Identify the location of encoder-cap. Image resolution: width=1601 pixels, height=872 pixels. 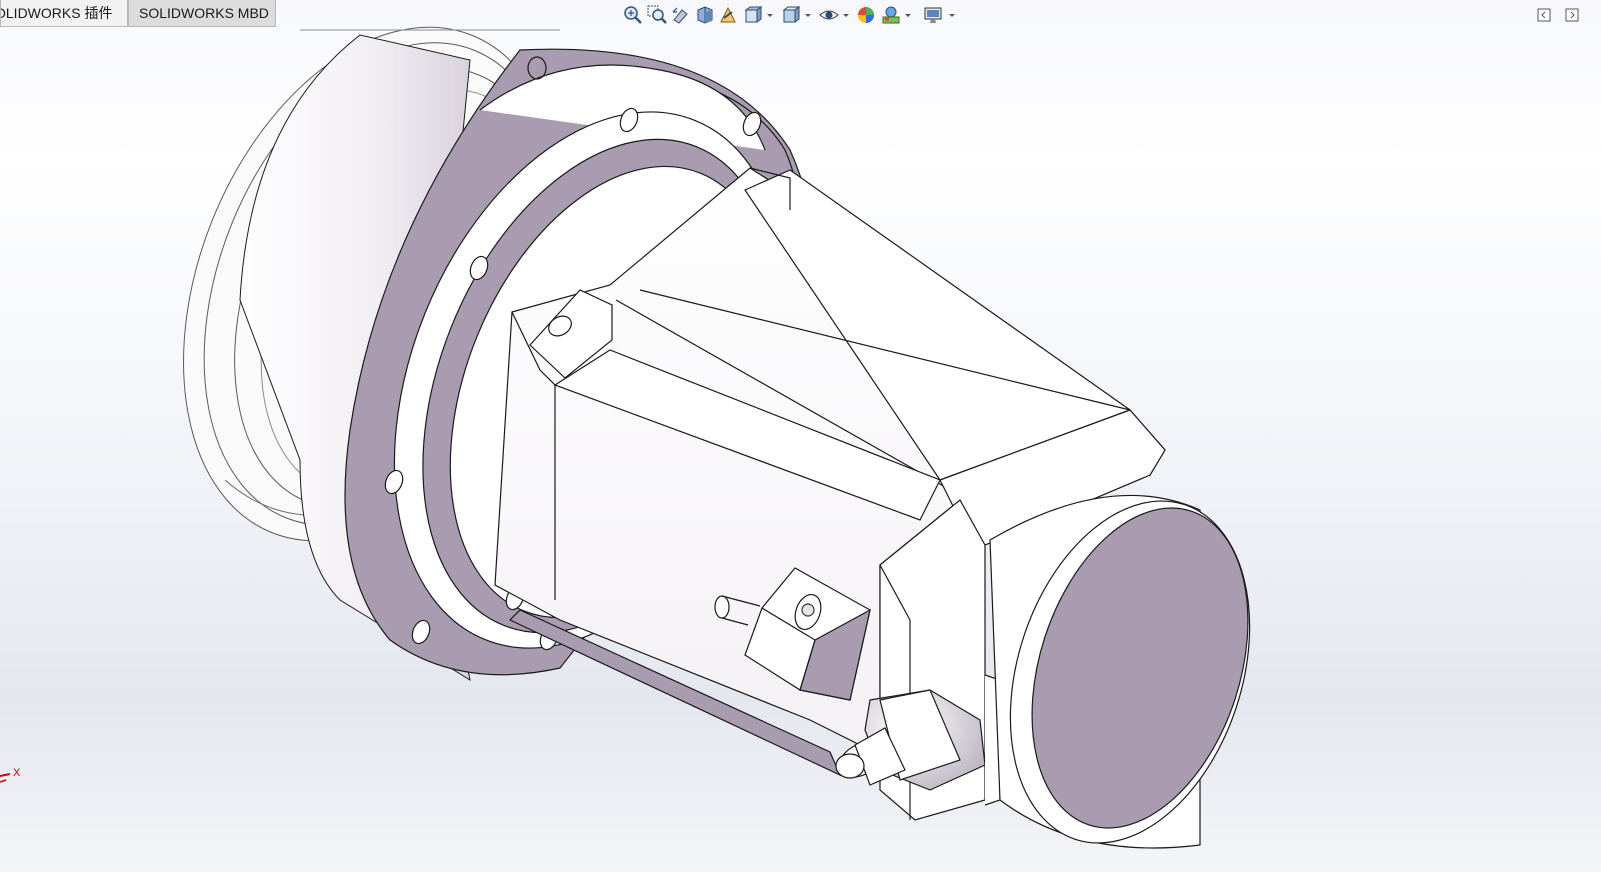
(1130, 671).